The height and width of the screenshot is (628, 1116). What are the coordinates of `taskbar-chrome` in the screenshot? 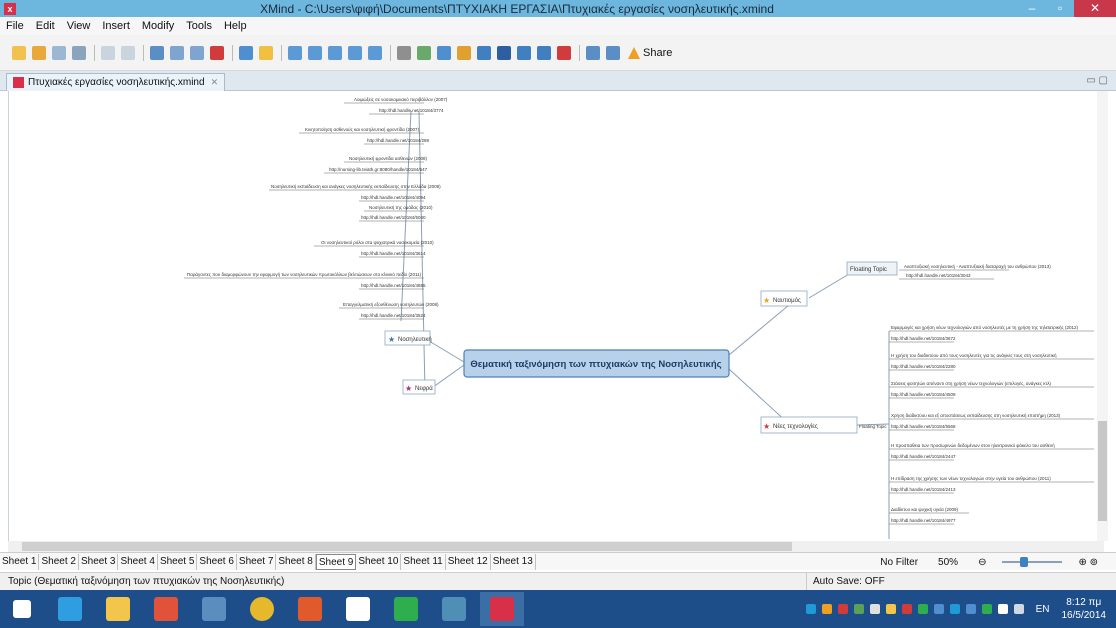 It's located at (262, 609).